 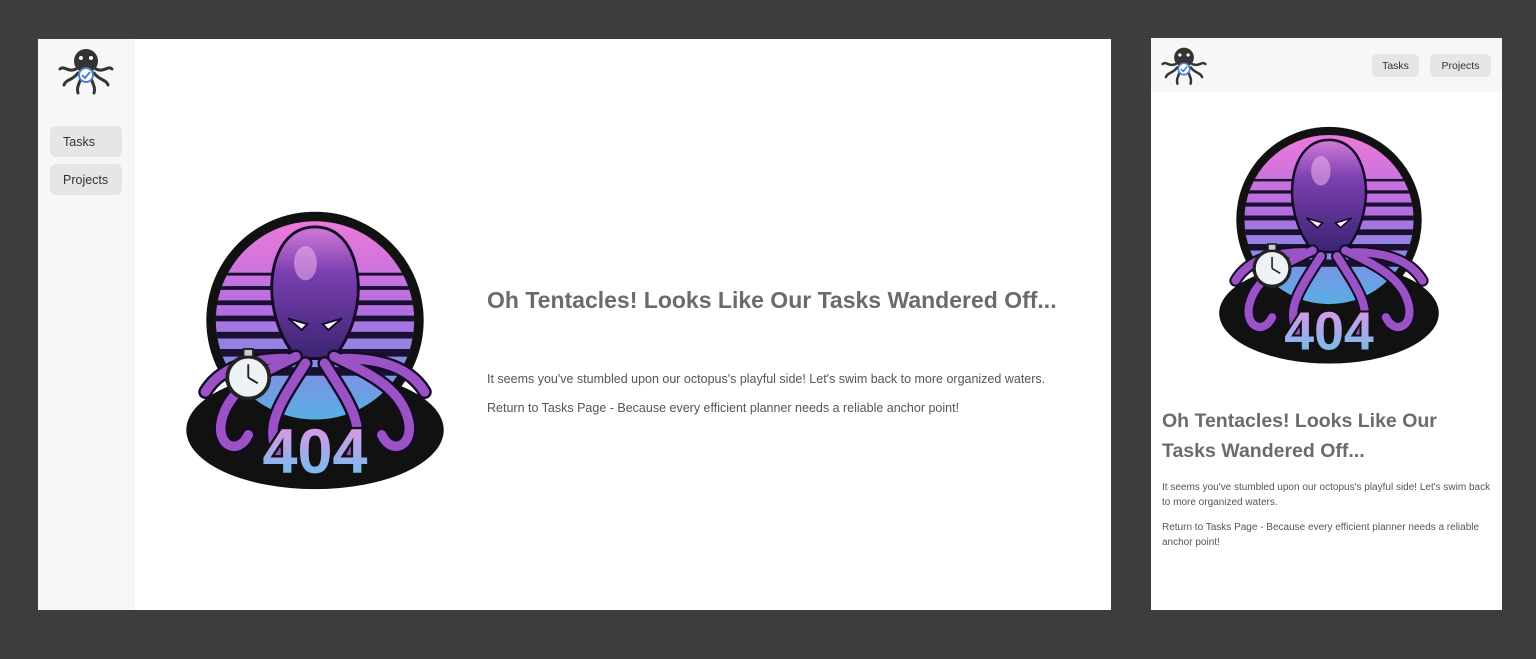 What do you see at coordinates (79, 141) in the screenshot?
I see `sidebar-item-tasks-label: Tasks` at bounding box center [79, 141].